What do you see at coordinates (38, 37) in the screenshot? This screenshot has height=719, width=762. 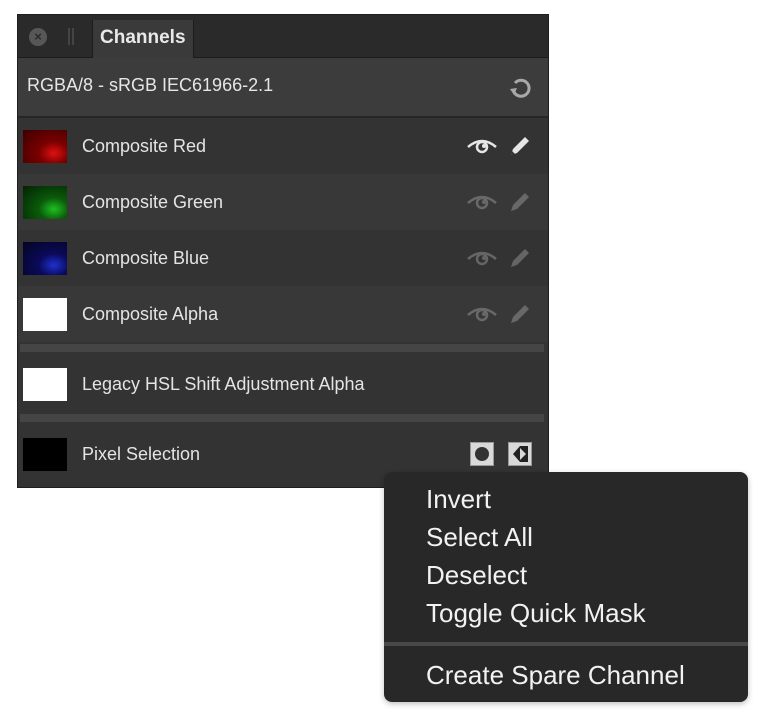 I see `close-icon: ×` at bounding box center [38, 37].